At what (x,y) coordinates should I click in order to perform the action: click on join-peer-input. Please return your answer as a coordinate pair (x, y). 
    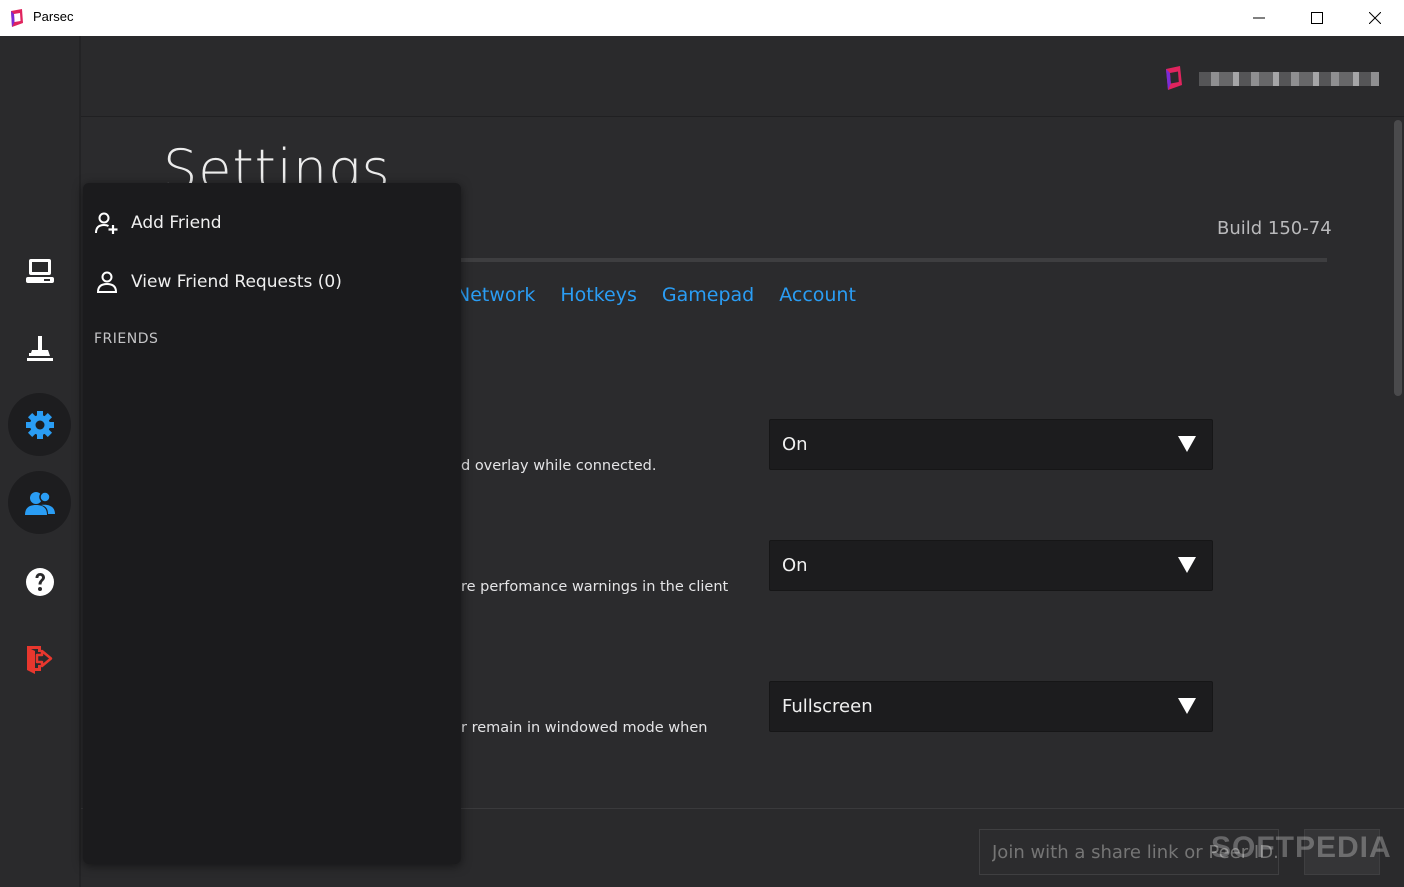
    Looking at the image, I should click on (1129, 852).